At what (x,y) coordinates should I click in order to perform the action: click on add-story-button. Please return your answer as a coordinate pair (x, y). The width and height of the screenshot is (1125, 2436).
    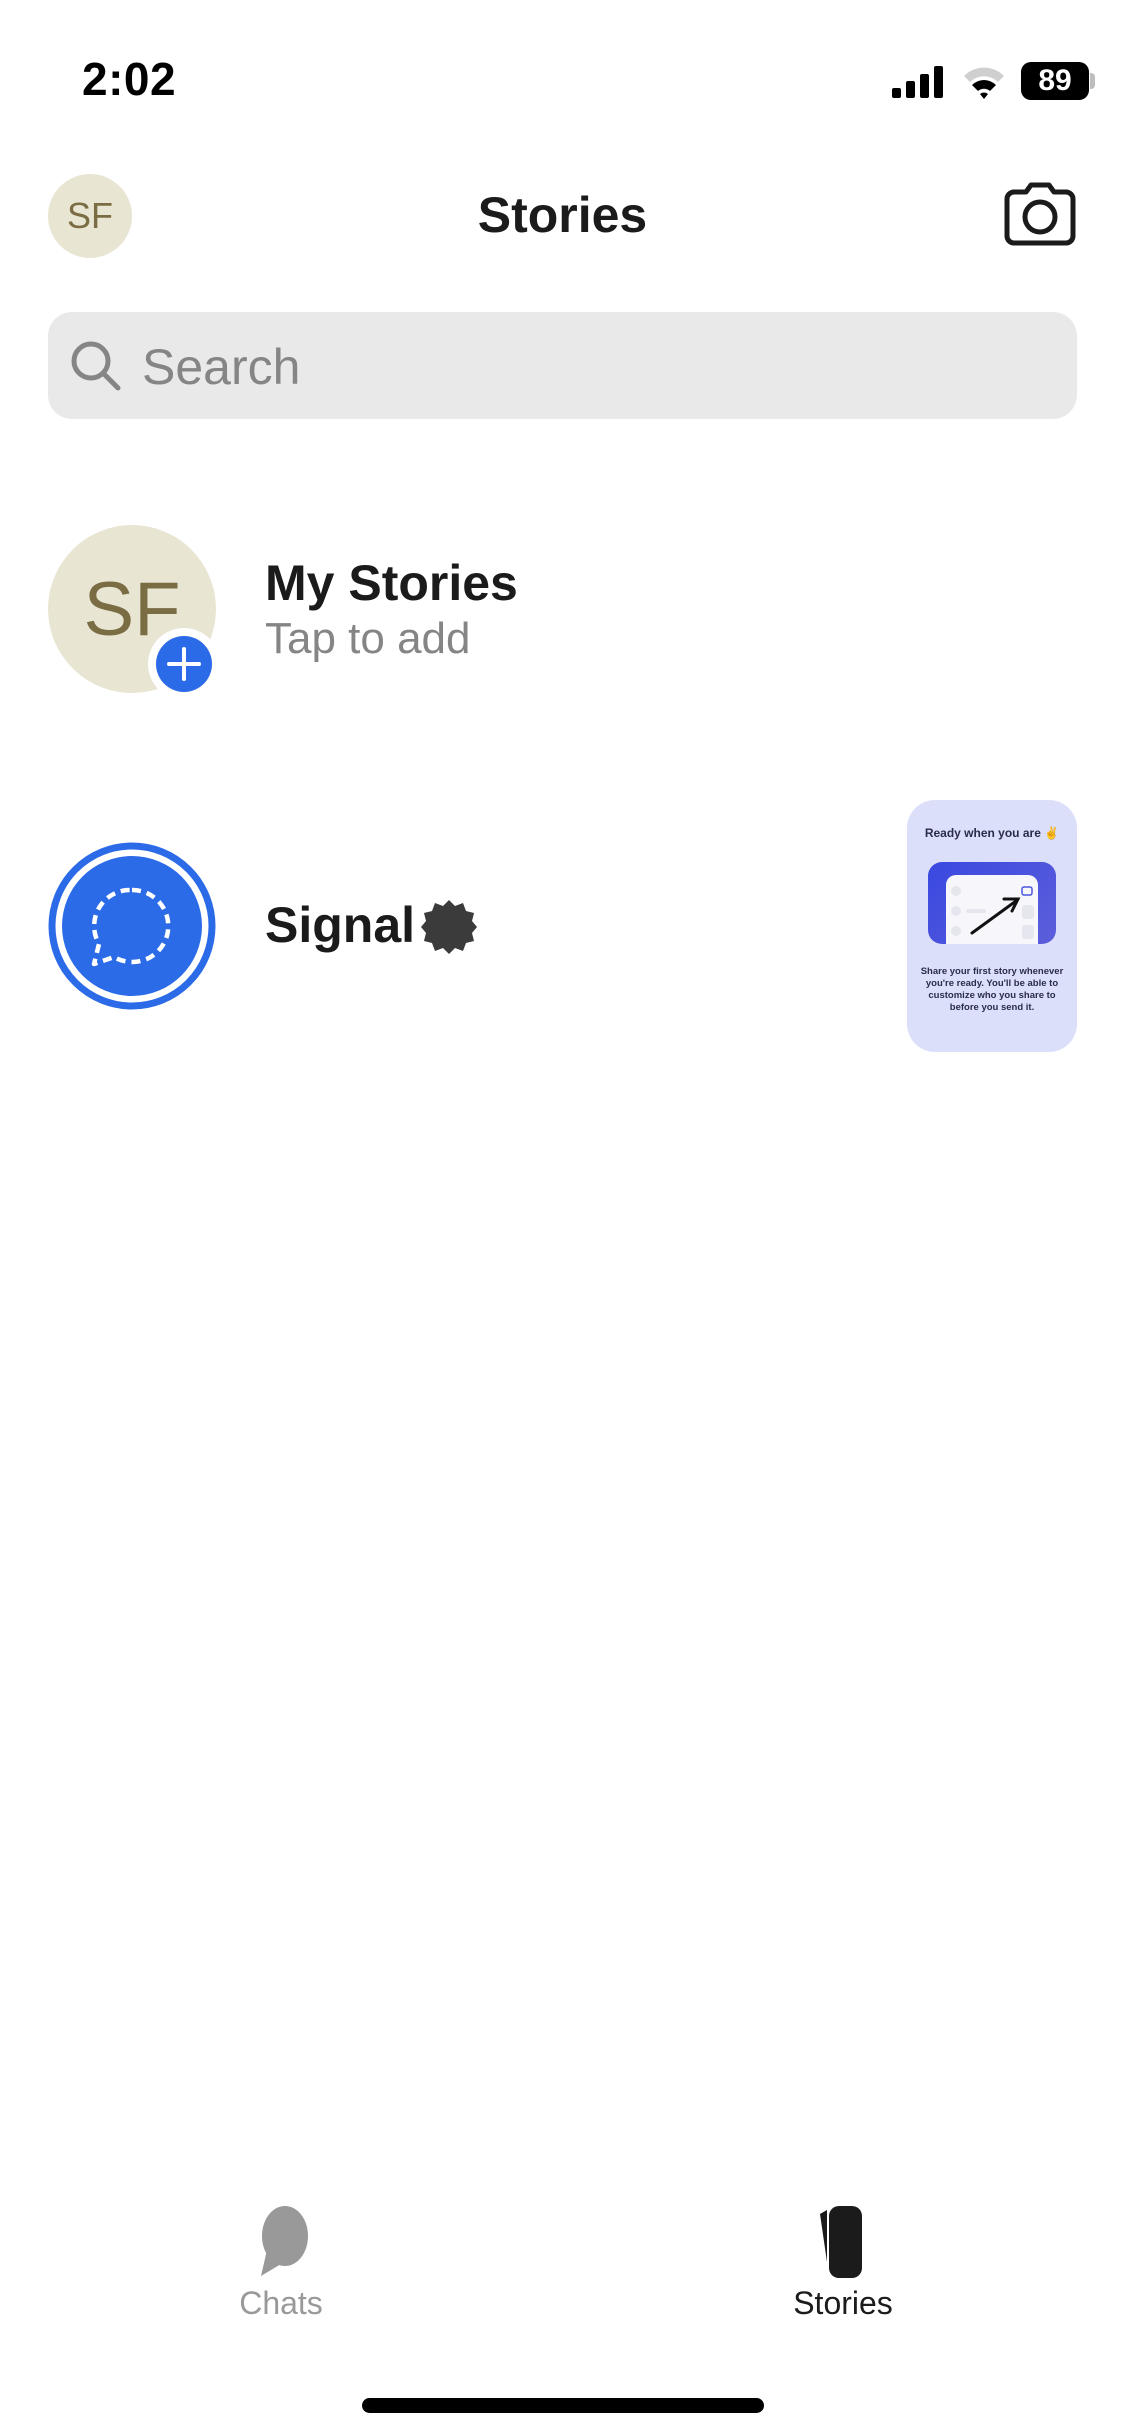
    Looking at the image, I should click on (184, 664).